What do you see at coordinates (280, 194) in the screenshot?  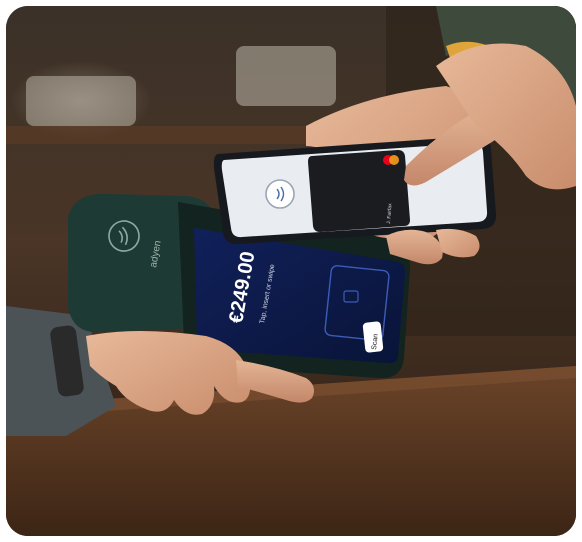 I see `contactless-icon` at bounding box center [280, 194].